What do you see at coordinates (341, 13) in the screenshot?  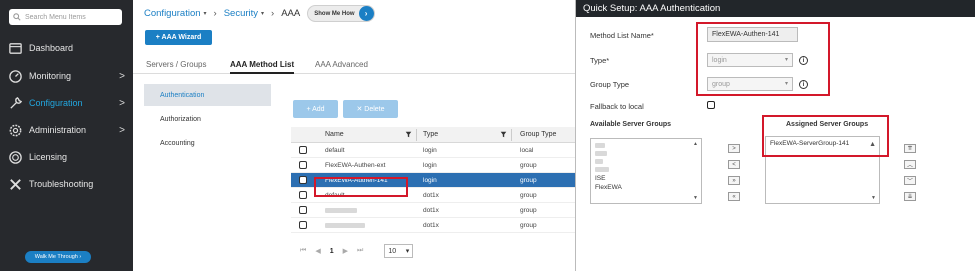 I see `show-me-how-button: Show Me How ›` at bounding box center [341, 13].